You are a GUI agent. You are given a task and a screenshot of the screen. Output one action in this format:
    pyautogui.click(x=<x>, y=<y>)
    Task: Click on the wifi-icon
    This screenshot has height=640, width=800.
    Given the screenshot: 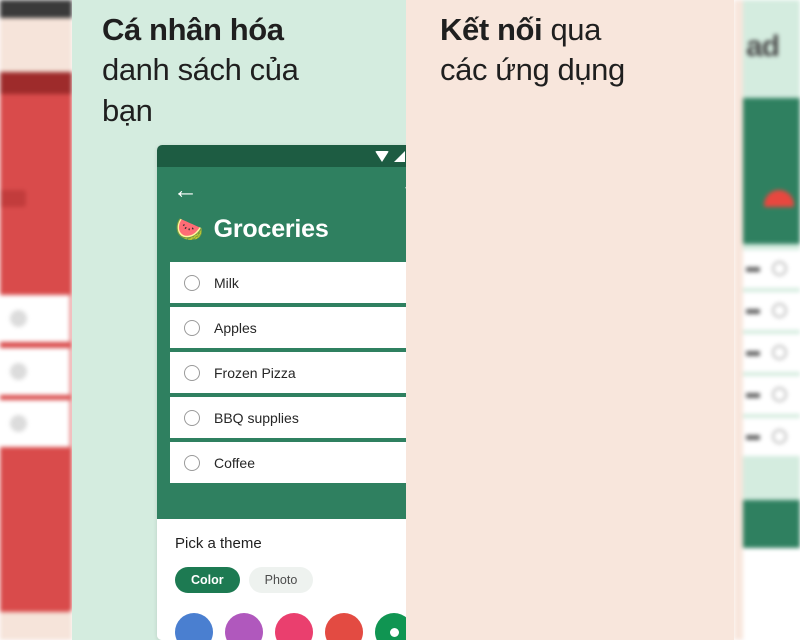 What is the action you would take?
    pyautogui.click(x=381, y=156)
    